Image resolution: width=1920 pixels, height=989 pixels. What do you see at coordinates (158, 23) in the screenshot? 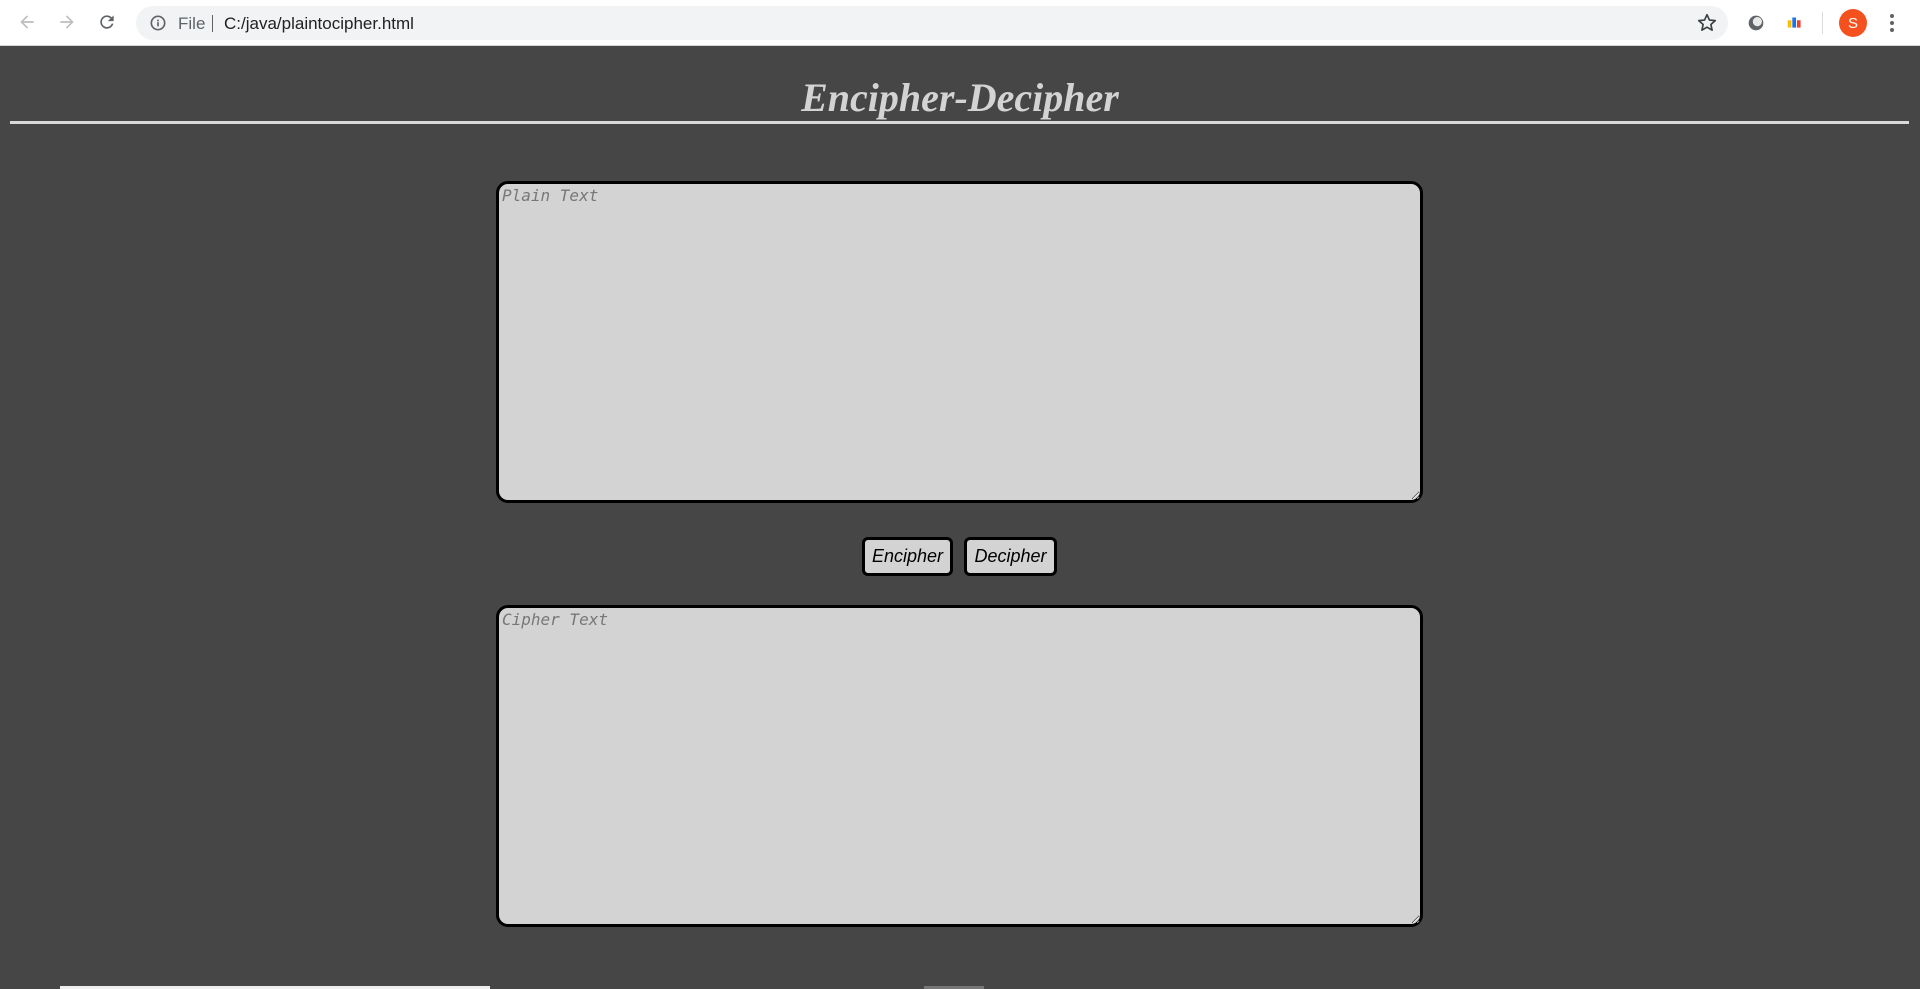
I see `info-icon` at bounding box center [158, 23].